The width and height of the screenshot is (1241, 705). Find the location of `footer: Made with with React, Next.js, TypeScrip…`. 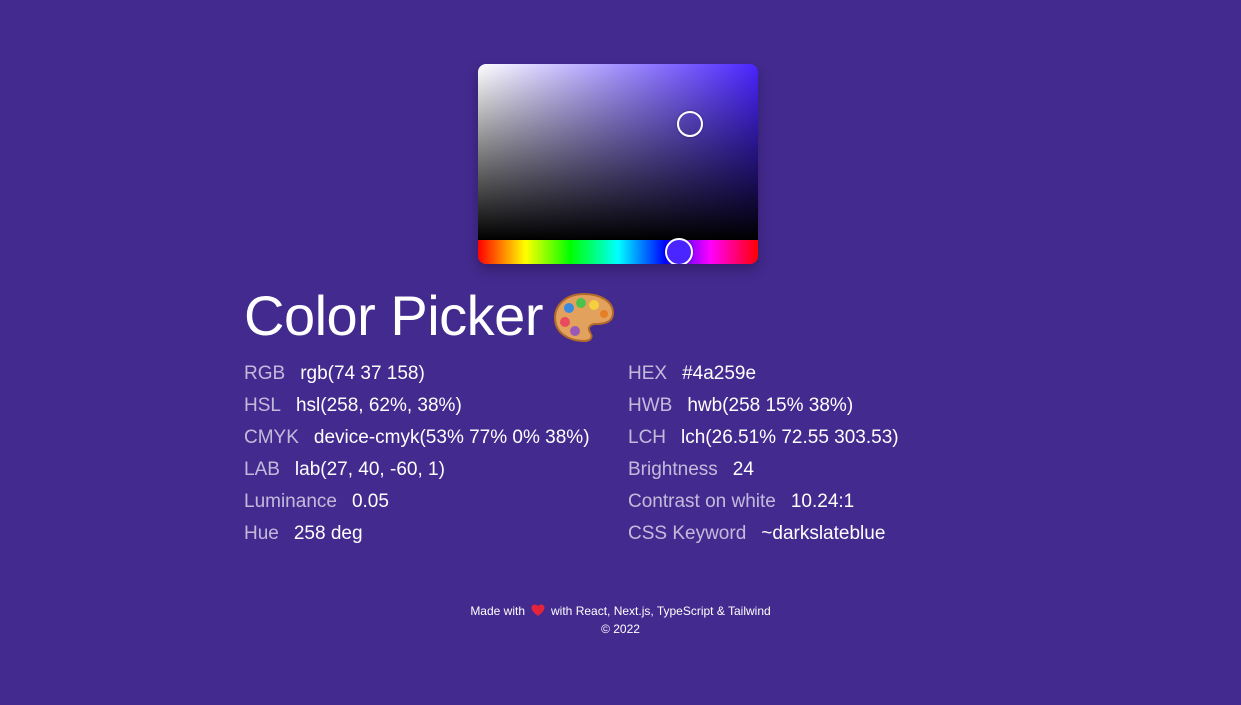

footer: Made with with React, Next.js, TypeScrip… is located at coordinates (620, 620).